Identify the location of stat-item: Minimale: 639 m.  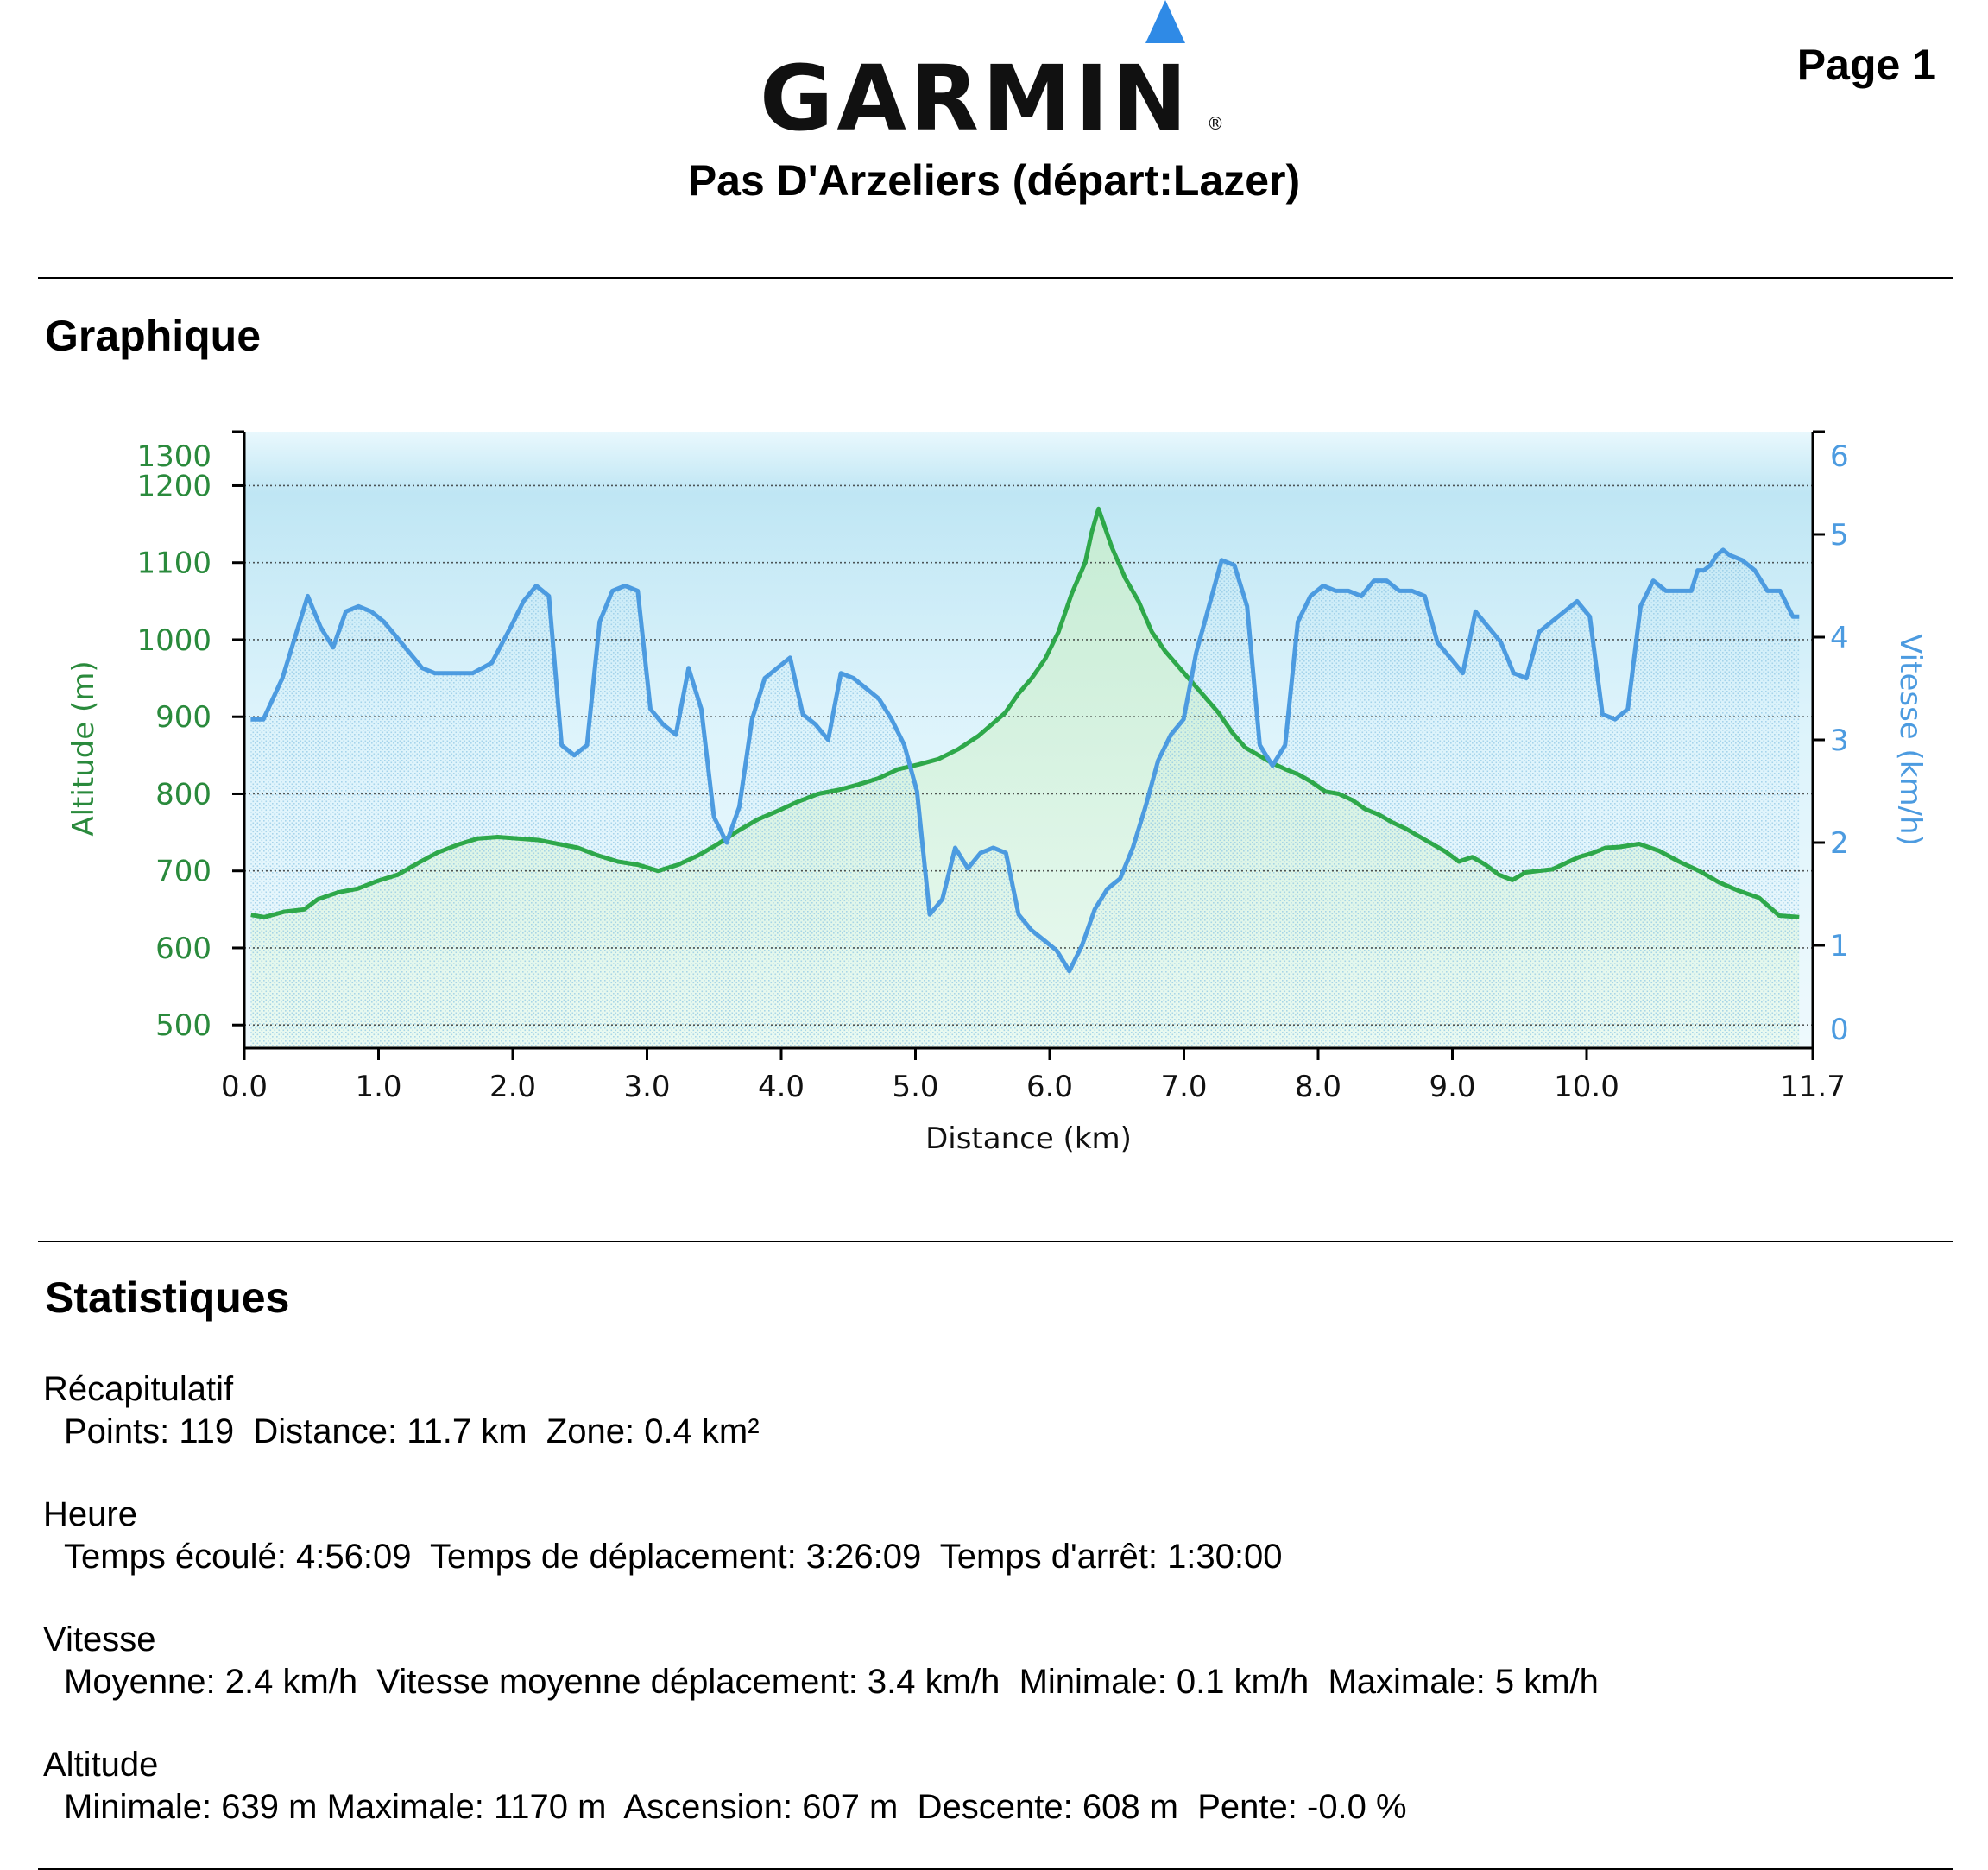
(191, 1807).